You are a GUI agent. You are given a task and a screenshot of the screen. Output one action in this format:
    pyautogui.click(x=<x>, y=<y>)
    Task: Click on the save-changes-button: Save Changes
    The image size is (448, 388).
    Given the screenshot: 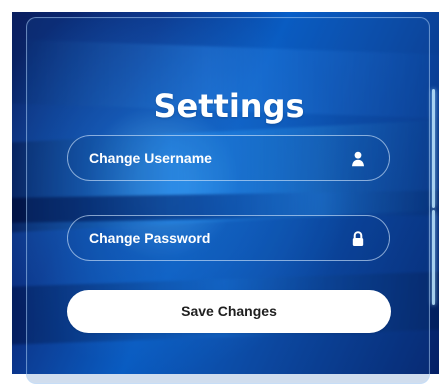 What is the action you would take?
    pyautogui.click(x=229, y=311)
    